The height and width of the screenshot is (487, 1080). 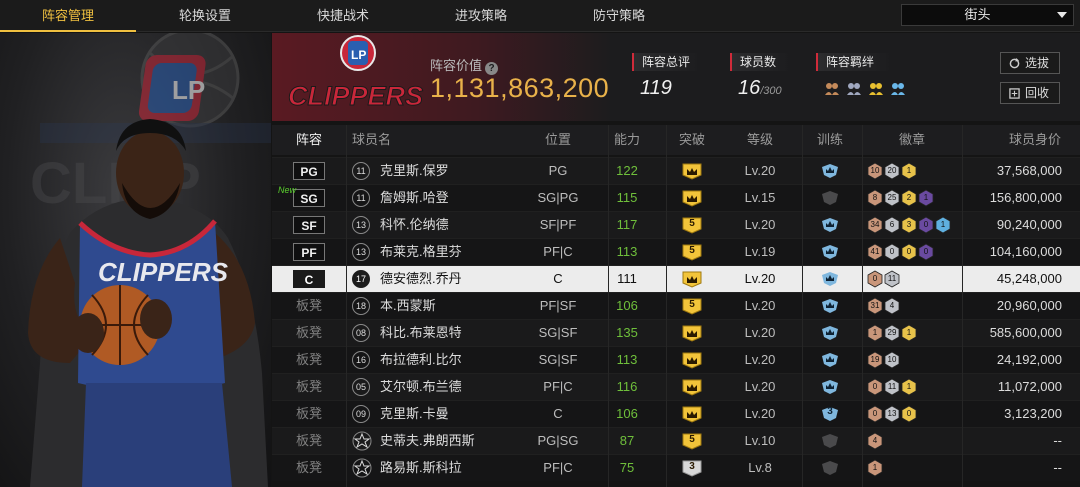 What do you see at coordinates (558, 413) in the screenshot?
I see `player-position: C` at bounding box center [558, 413].